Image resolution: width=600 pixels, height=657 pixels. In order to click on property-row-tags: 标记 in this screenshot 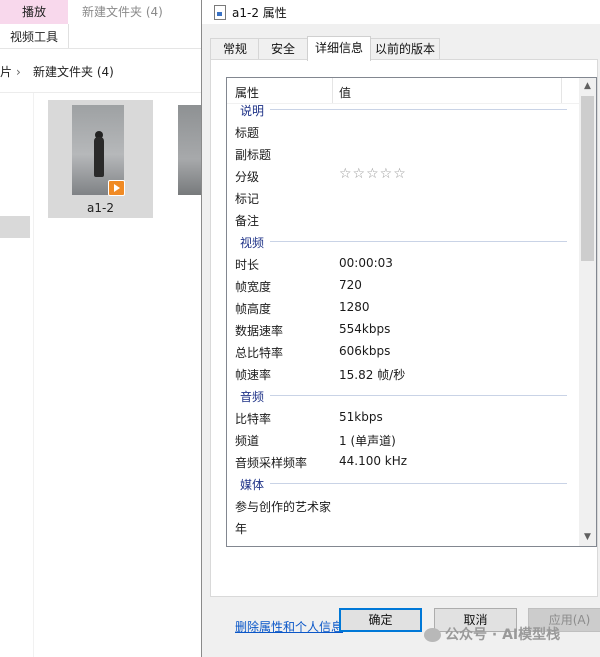, I will do `click(403, 197)`.